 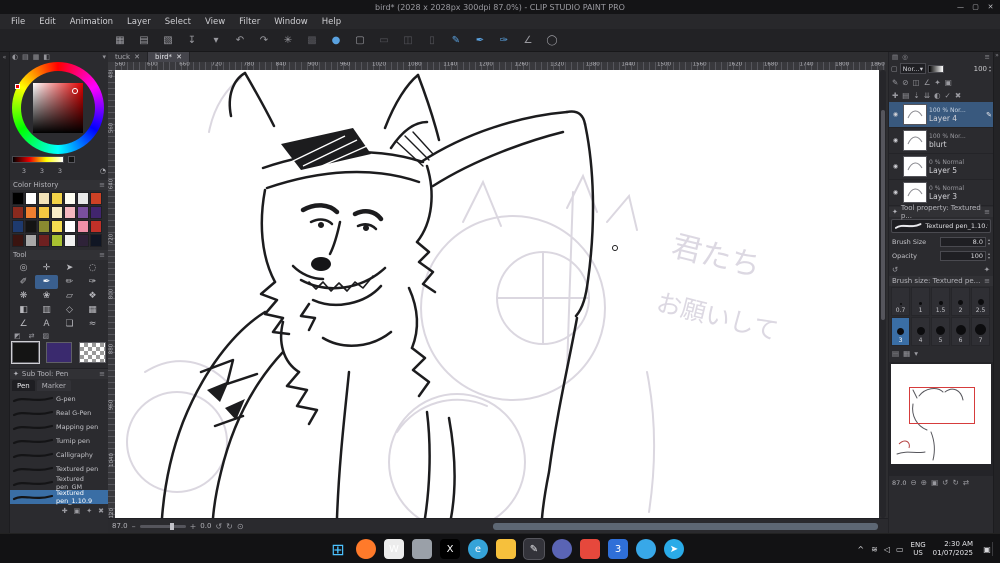 I want to click on tray-icon: ◁, so click(x=887, y=549).